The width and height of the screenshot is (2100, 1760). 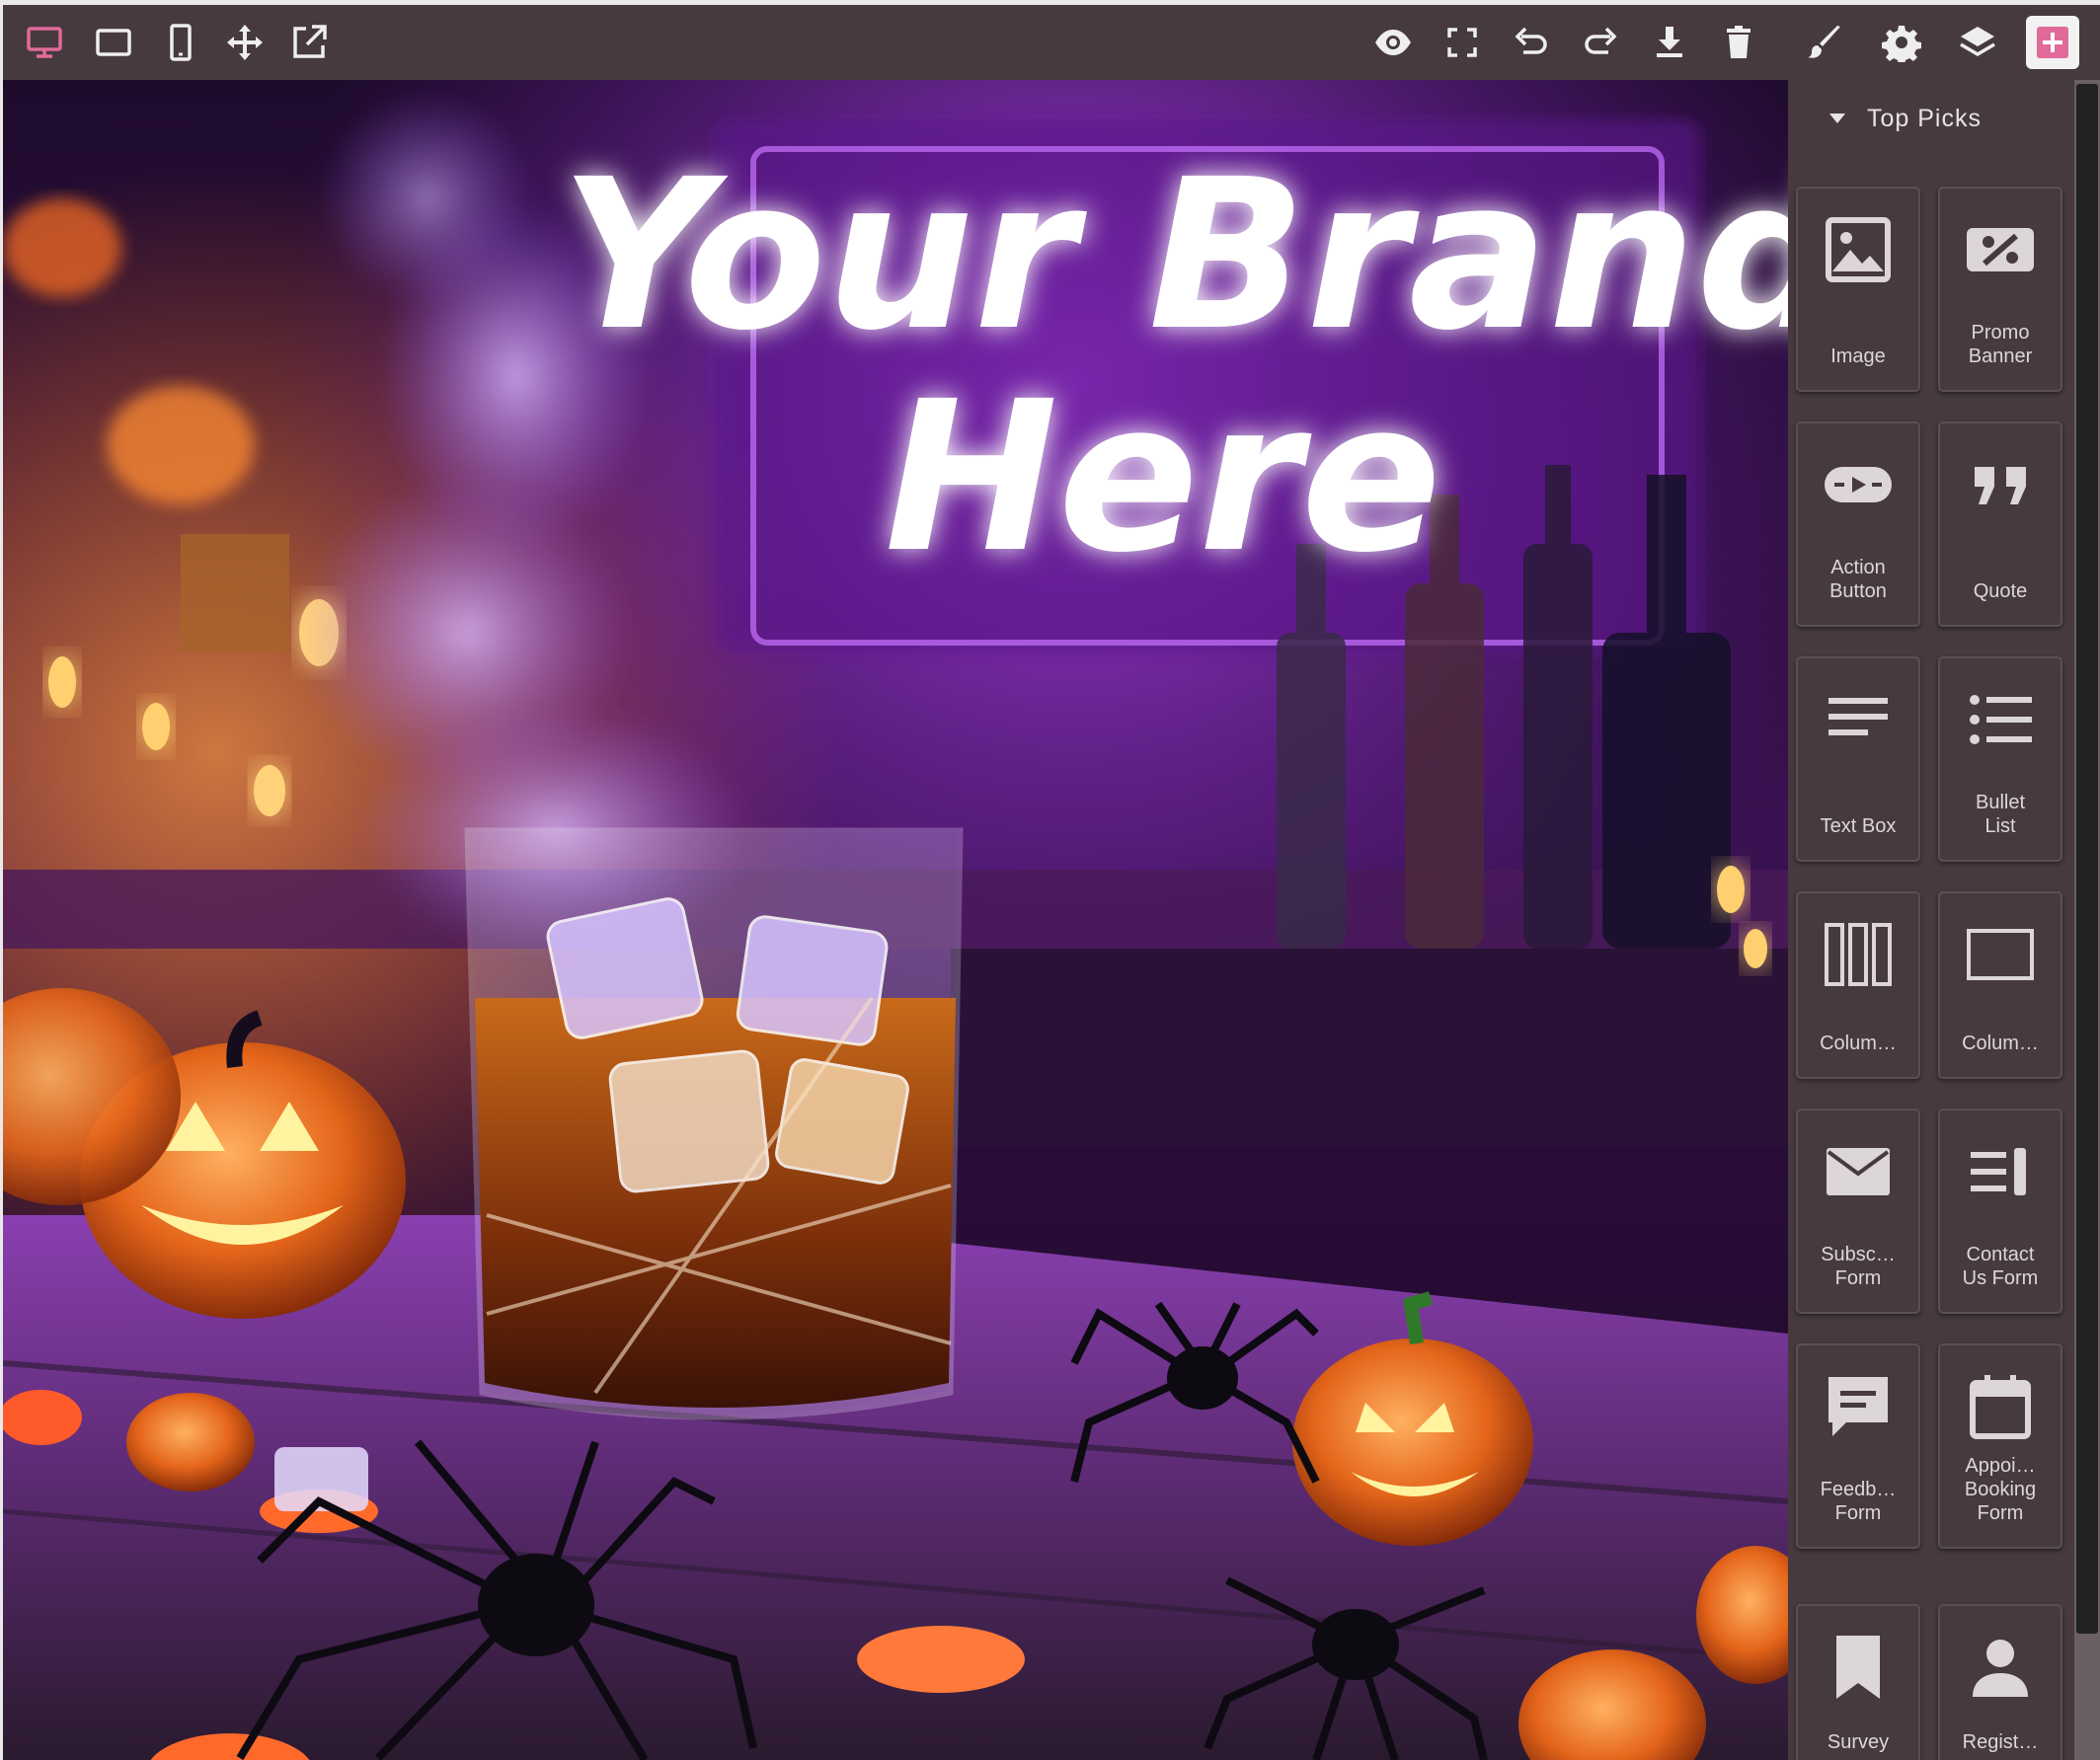 What do you see at coordinates (2001, 1266) in the screenshot?
I see `block-label: Contact Us Form` at bounding box center [2001, 1266].